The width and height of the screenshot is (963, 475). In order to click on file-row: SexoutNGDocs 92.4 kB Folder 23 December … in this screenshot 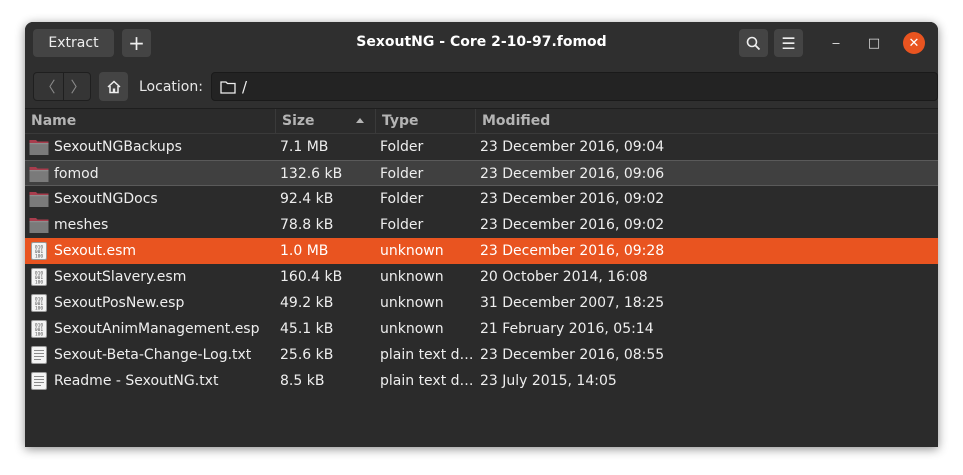, I will do `click(481, 199)`.